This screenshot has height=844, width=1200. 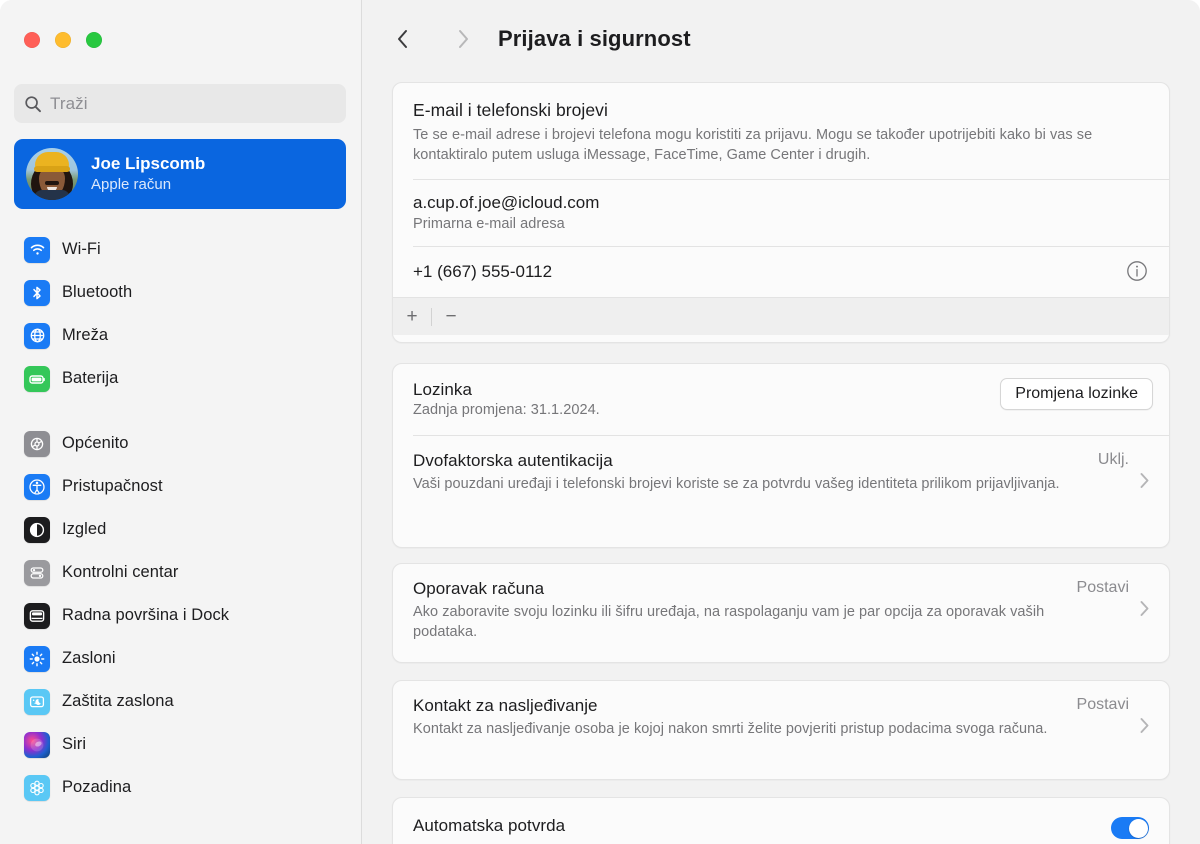 I want to click on account-recovery-disclosure, so click(x=1144, y=608).